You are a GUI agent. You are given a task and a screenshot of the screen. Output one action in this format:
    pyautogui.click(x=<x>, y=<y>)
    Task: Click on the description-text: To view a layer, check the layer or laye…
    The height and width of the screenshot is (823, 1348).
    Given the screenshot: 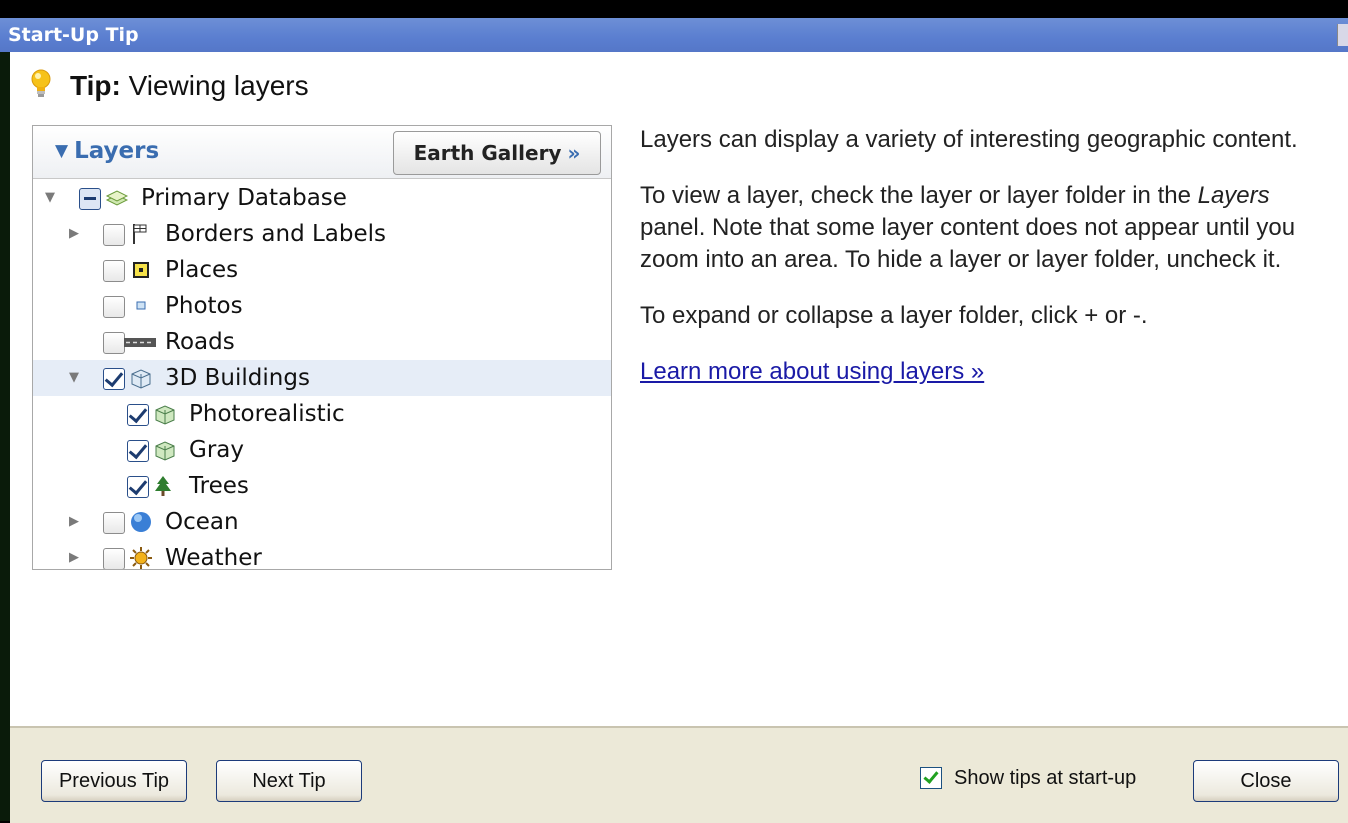 What is the action you would take?
    pyautogui.click(x=919, y=195)
    